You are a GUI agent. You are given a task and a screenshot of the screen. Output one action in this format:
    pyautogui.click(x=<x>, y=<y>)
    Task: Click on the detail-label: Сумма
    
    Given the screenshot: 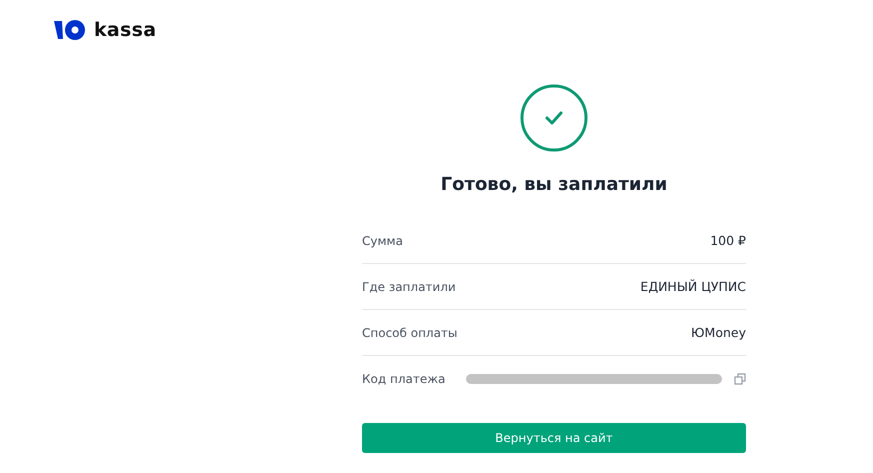 What is the action you would take?
    pyautogui.click(x=382, y=241)
    